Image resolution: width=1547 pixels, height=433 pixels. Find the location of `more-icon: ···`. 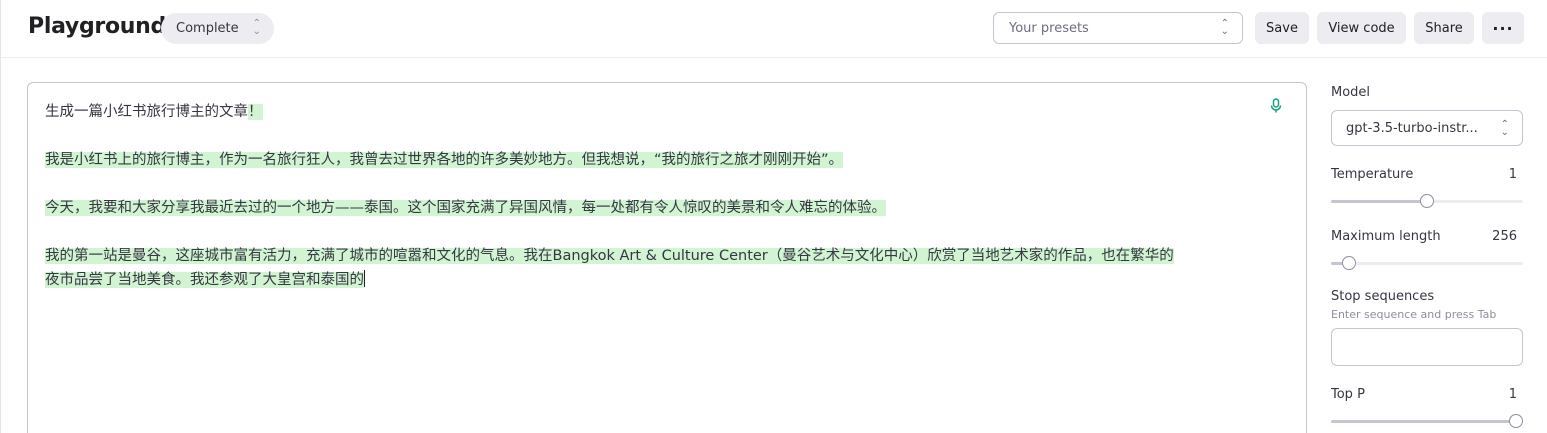

more-icon: ··· is located at coordinates (1503, 28).